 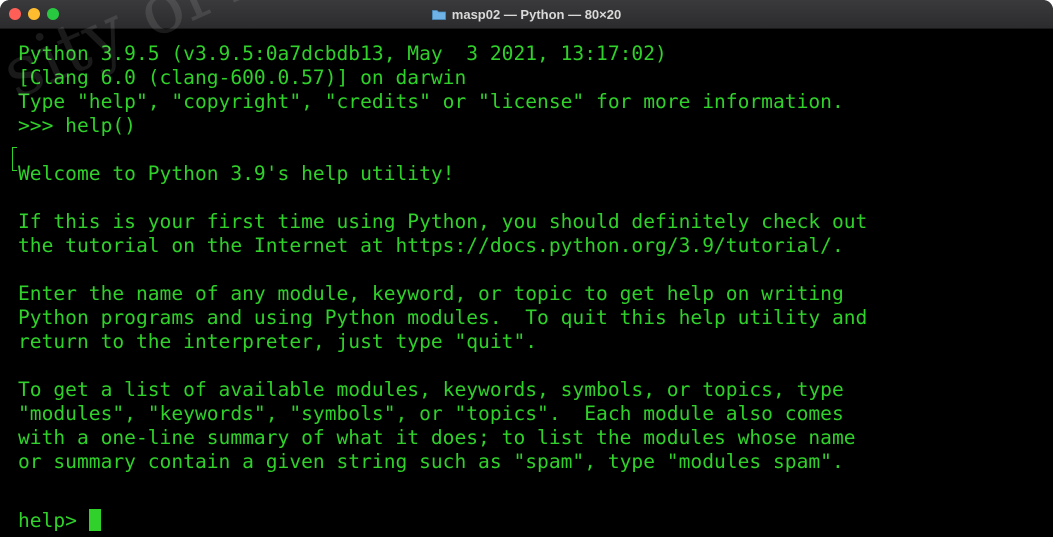 I want to click on folder-icon, so click(x=438, y=14).